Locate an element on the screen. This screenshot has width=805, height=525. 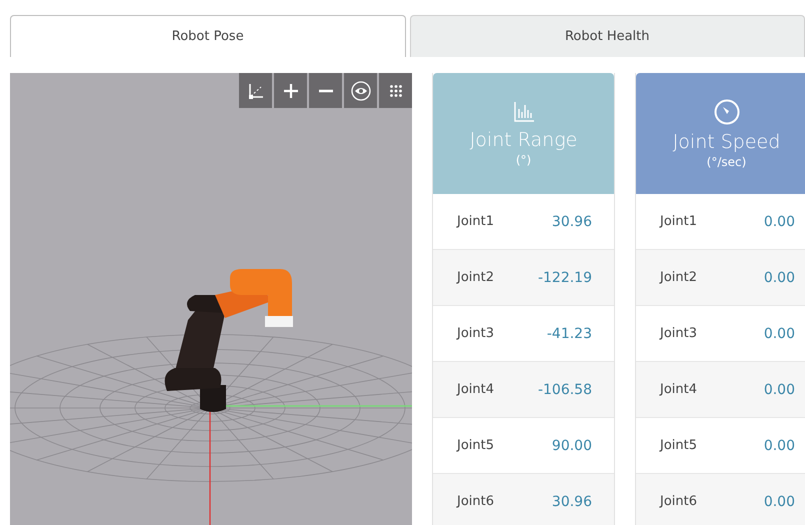
gauge-icon is located at coordinates (727, 111).